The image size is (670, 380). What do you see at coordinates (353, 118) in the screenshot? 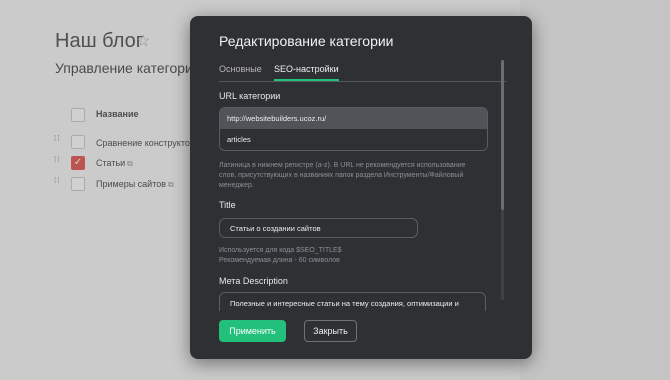
I see `url-prefix: http://websitebuilders.ucoz.ru/` at bounding box center [353, 118].